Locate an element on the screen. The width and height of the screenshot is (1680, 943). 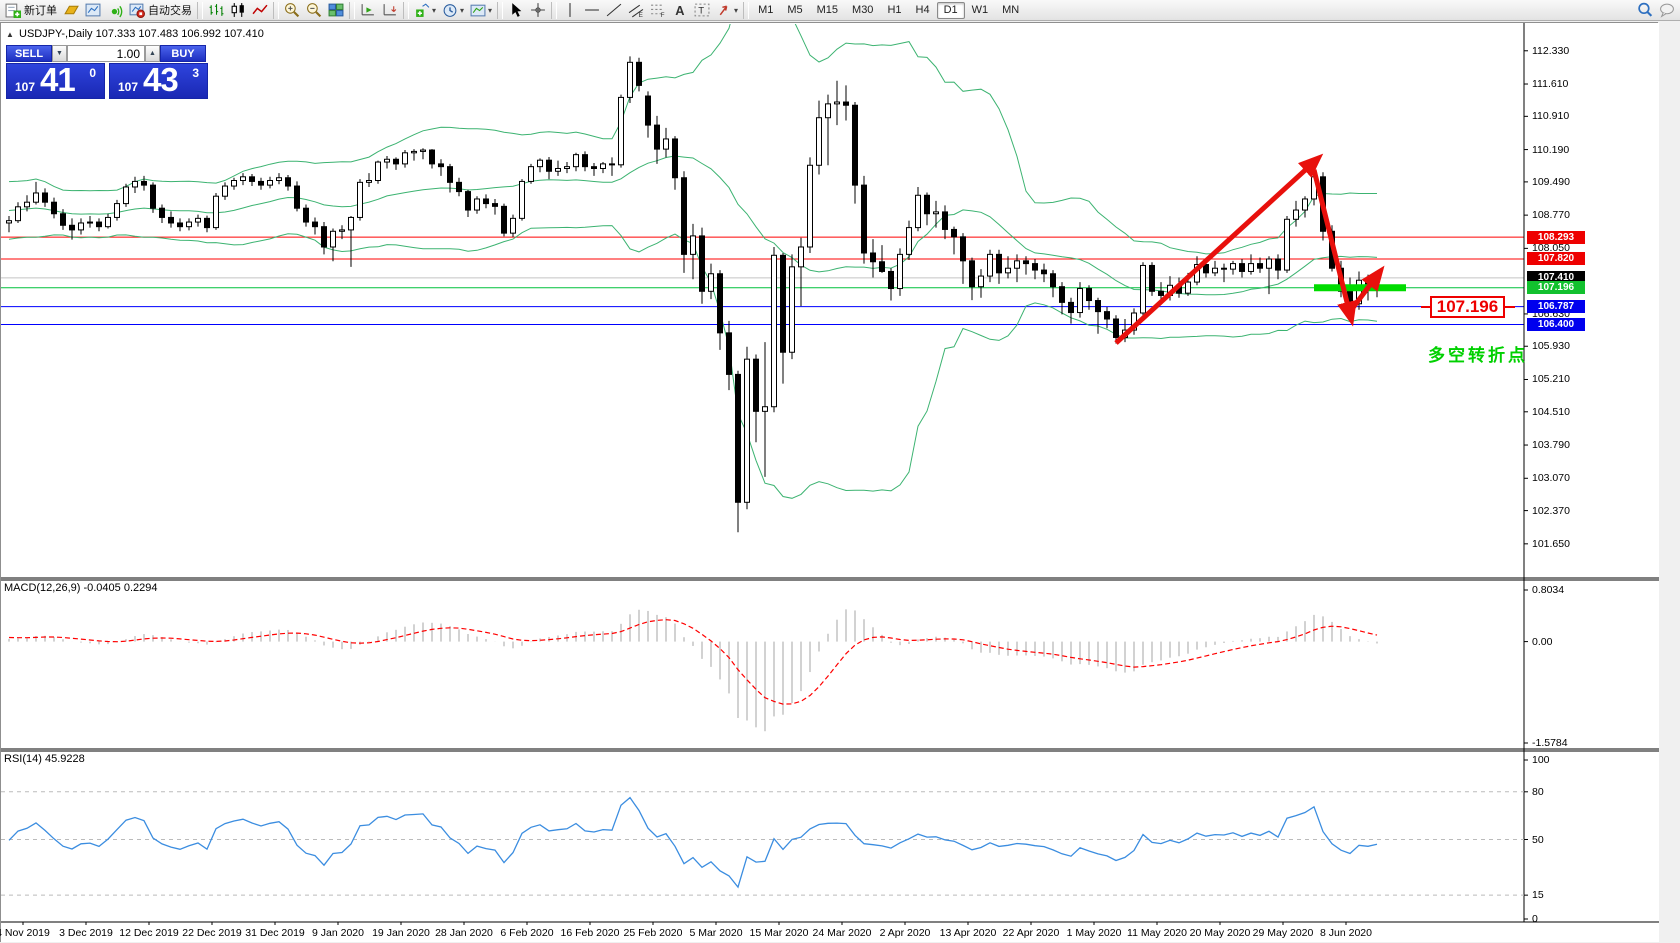
zoom-out-button is located at coordinates (314, 10).